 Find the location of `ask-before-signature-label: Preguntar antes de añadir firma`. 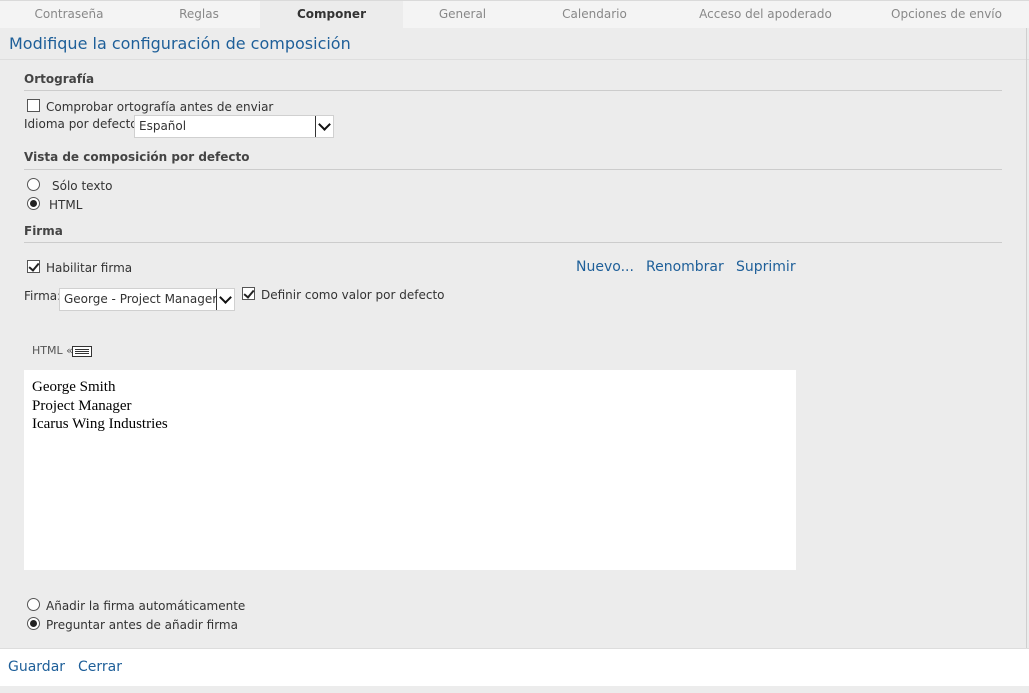

ask-before-signature-label: Preguntar antes de añadir firma is located at coordinates (142, 625).